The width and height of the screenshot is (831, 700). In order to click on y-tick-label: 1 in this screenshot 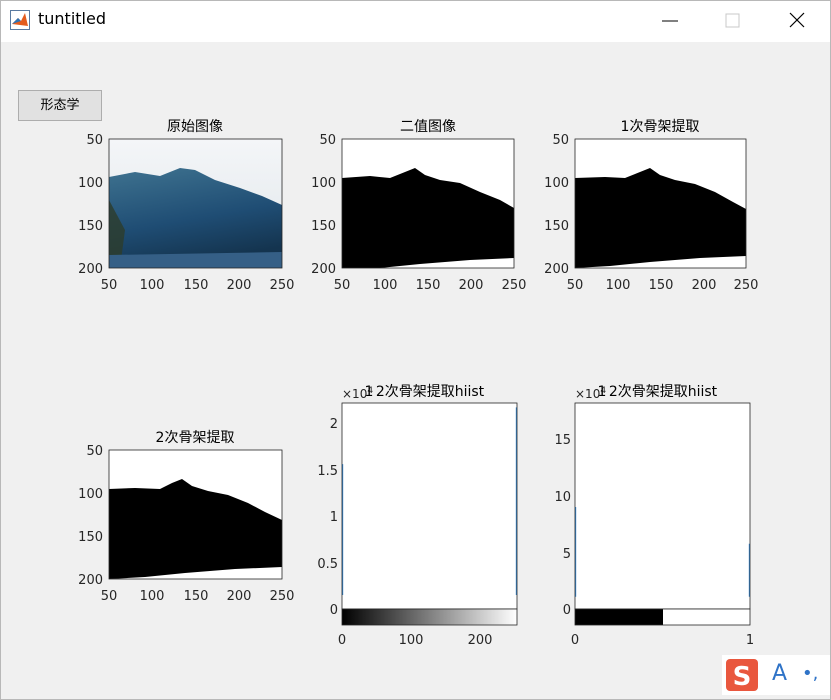, I will do `click(334, 517)`.